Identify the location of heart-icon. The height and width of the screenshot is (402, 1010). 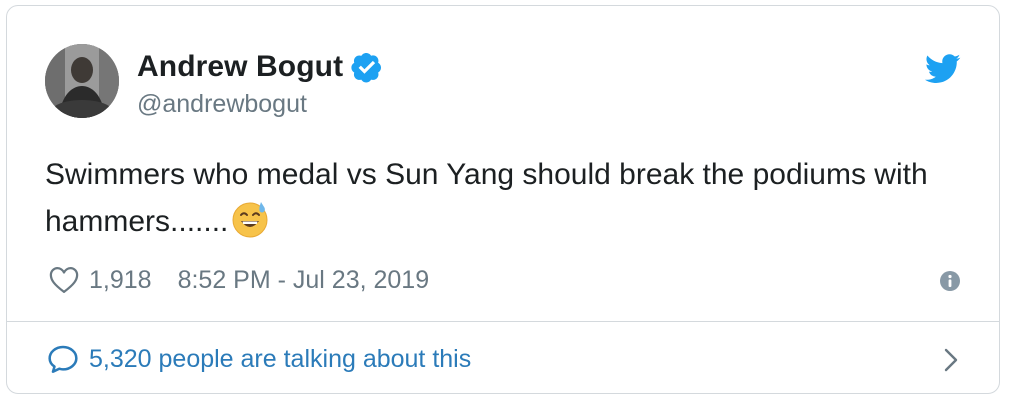
(64, 280).